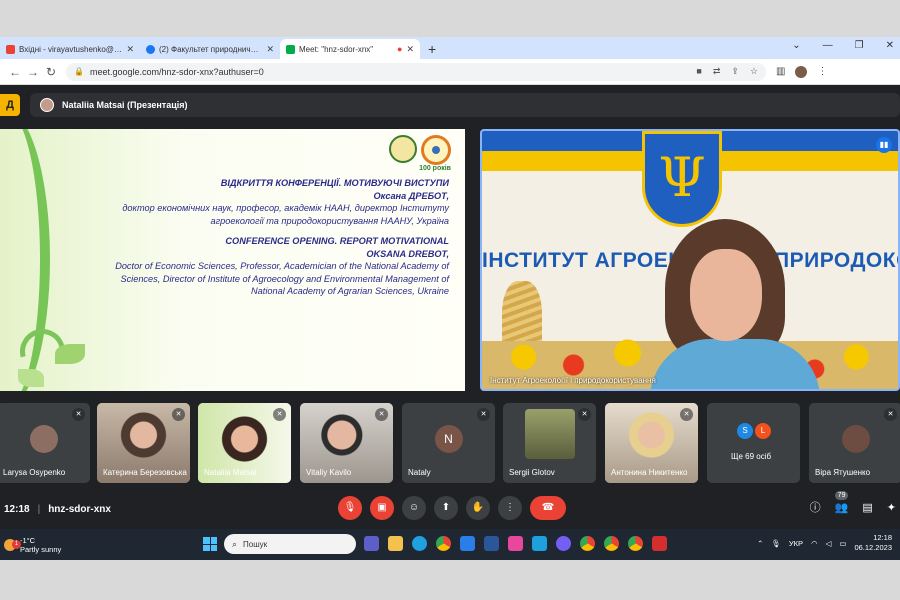 The width and height of the screenshot is (900, 600). I want to click on sidebar-icon: ▥, so click(780, 71).